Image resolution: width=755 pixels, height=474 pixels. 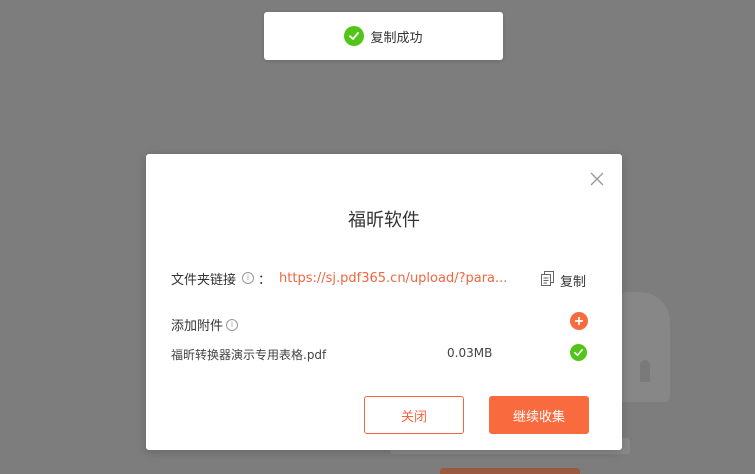 I want to click on copy-label: 复制, so click(x=573, y=282).